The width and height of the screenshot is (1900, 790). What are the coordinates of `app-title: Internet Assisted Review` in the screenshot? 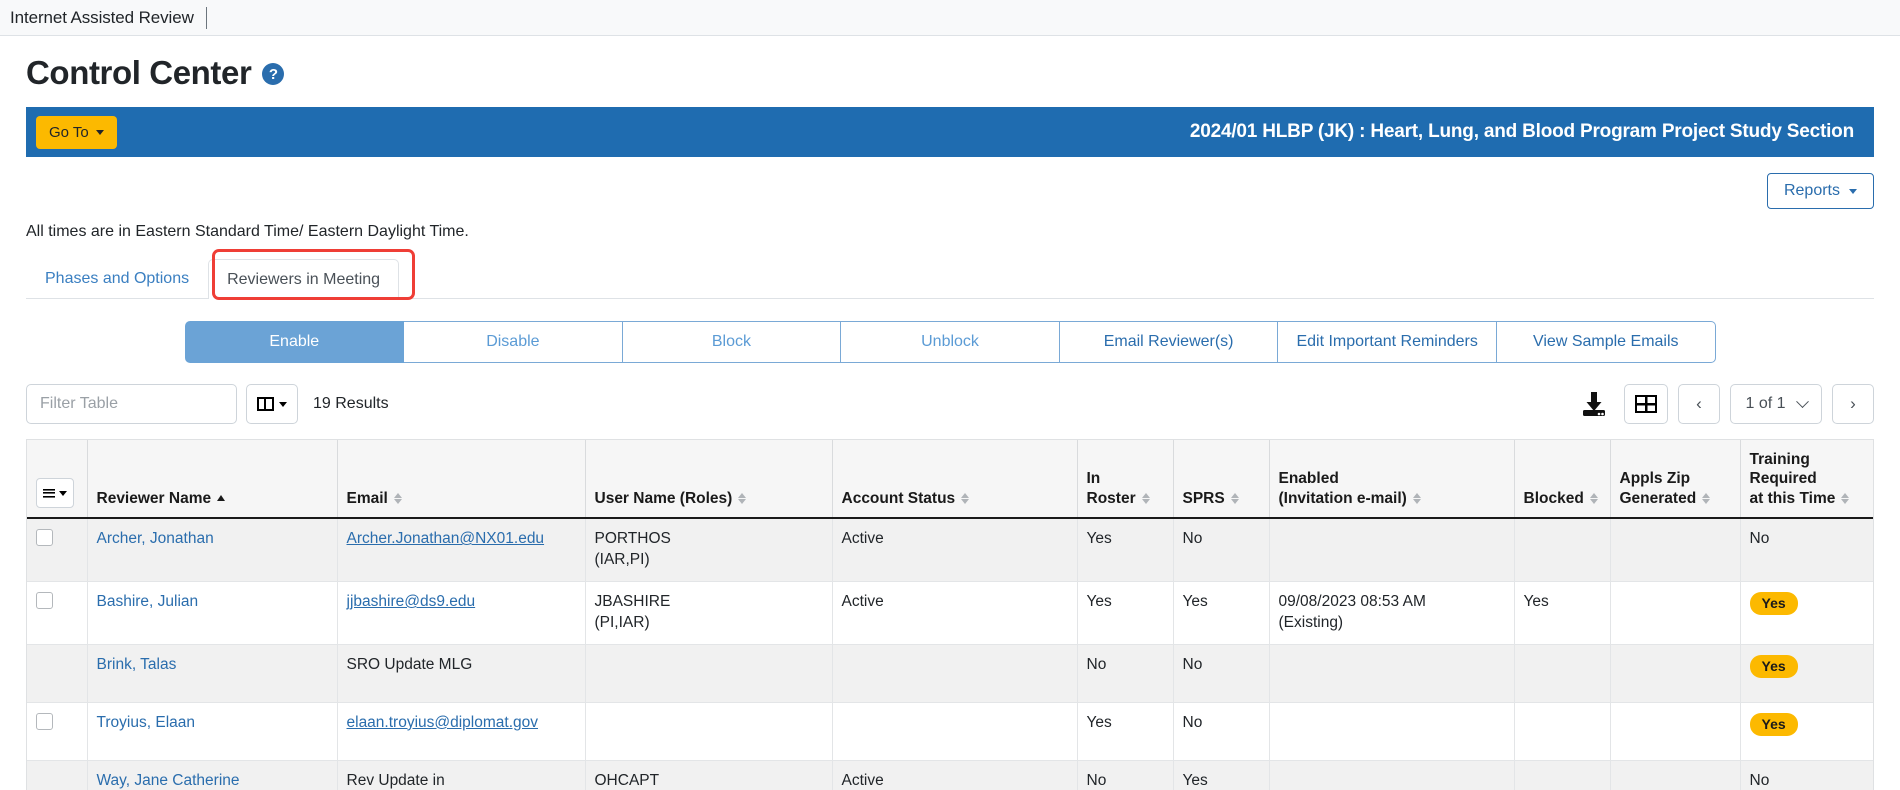 It's located at (102, 17).